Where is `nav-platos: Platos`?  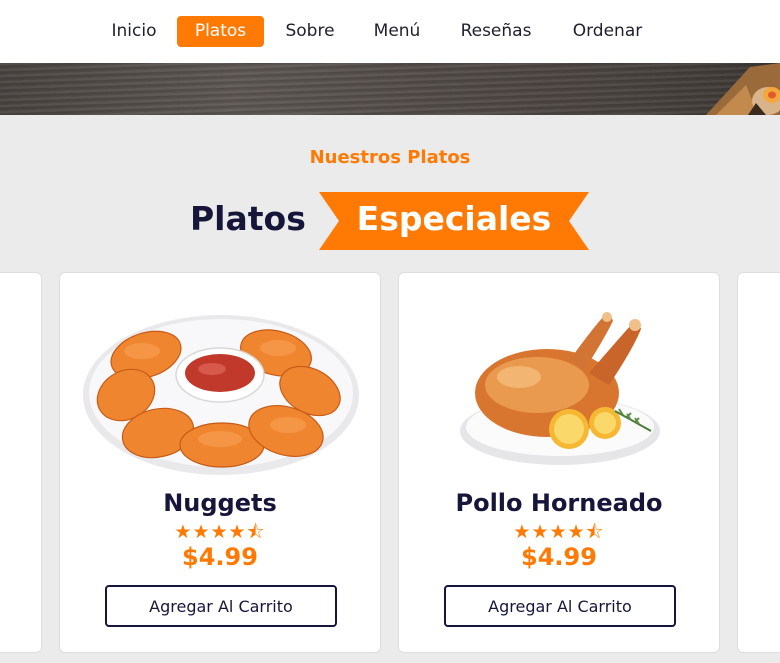 nav-platos: Platos is located at coordinates (220, 31).